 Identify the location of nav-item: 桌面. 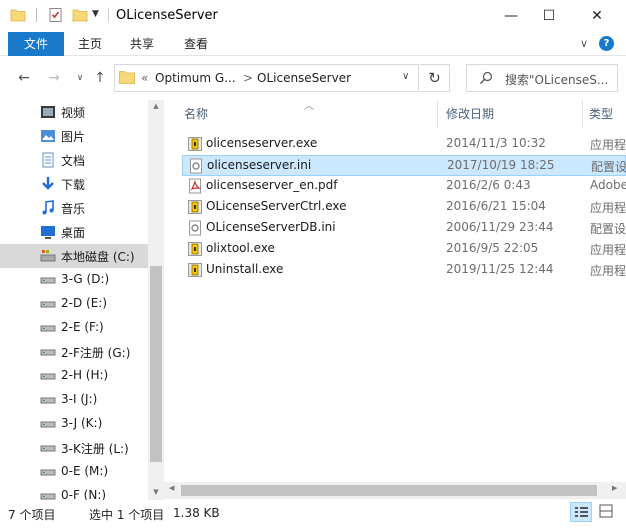
(74, 232).